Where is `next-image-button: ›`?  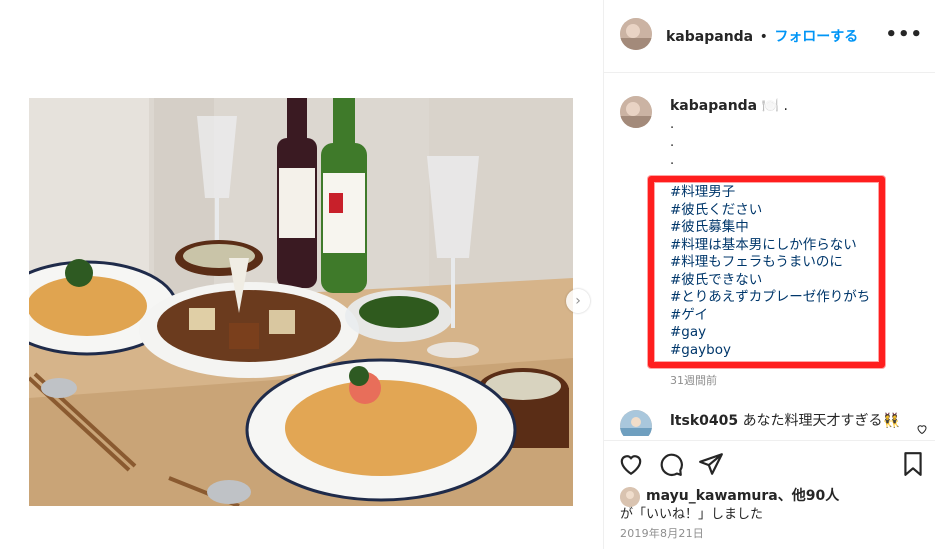 next-image-button: › is located at coordinates (578, 301).